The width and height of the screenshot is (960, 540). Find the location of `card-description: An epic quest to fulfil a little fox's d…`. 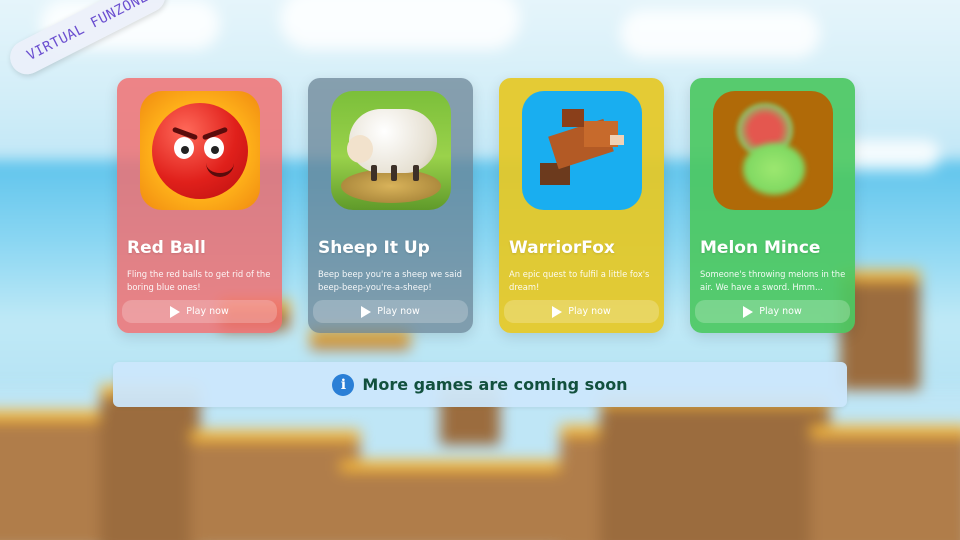

card-description: An epic quest to fulfil a little fox's d… is located at coordinates (579, 280).